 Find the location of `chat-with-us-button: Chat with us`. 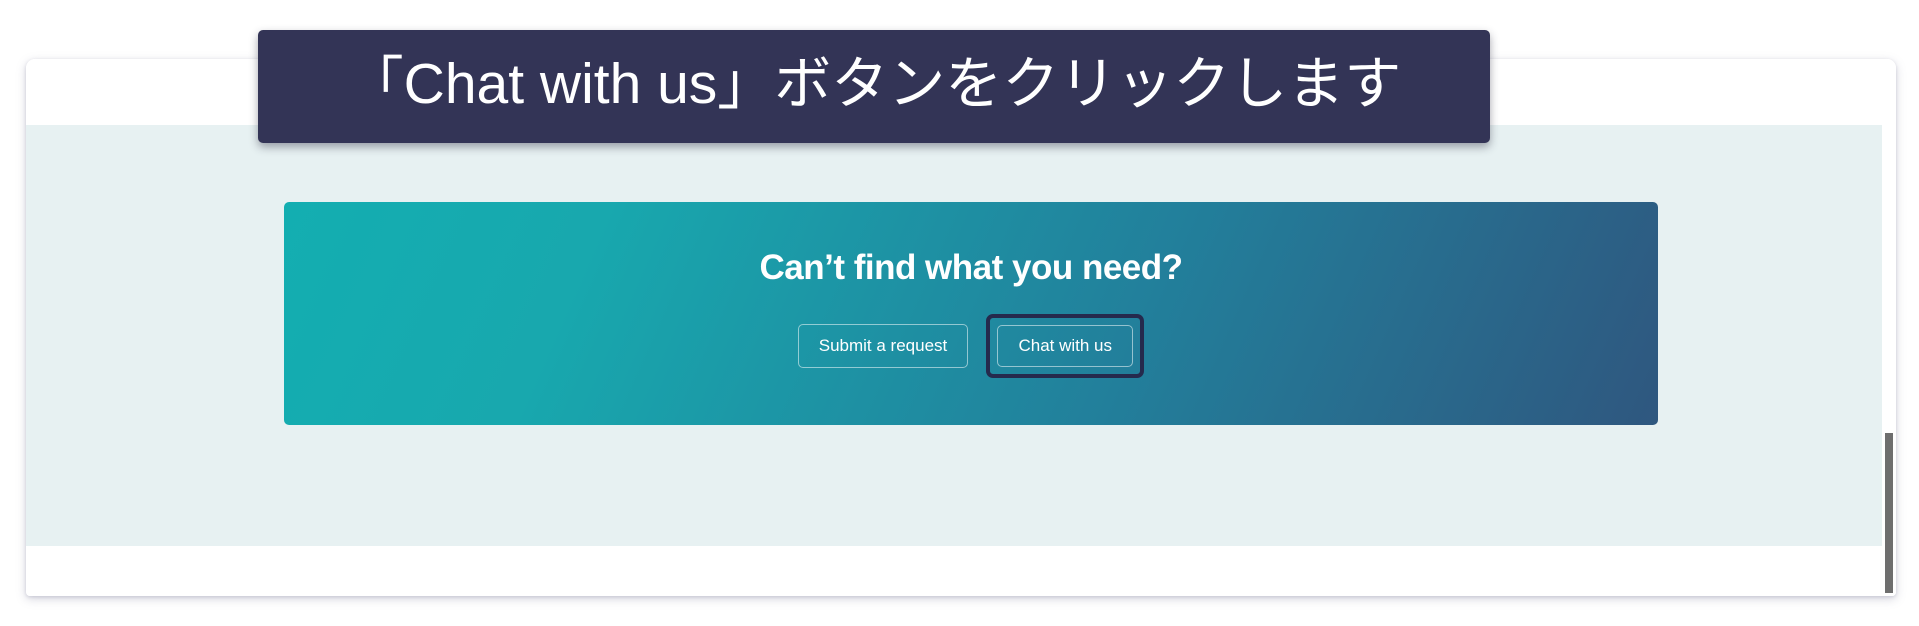

chat-with-us-button: Chat with us is located at coordinates (1065, 345).